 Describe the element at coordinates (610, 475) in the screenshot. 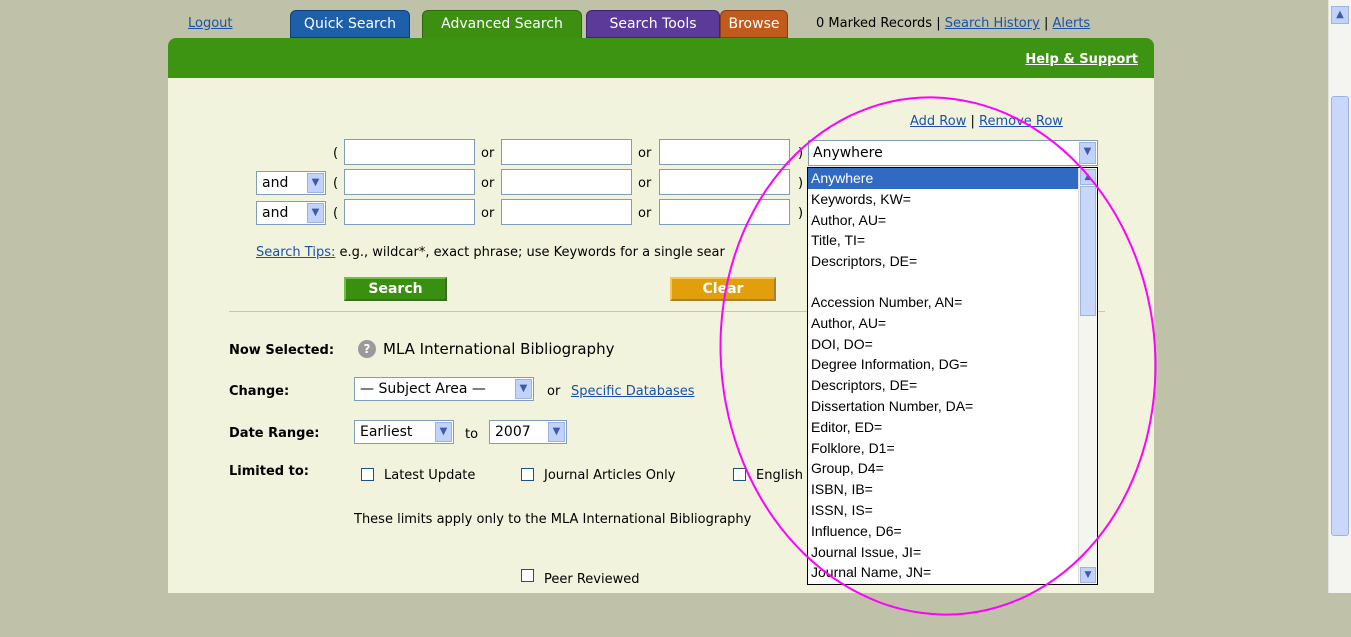

I see `journal-articles-label: Journal Articles Only` at that location.